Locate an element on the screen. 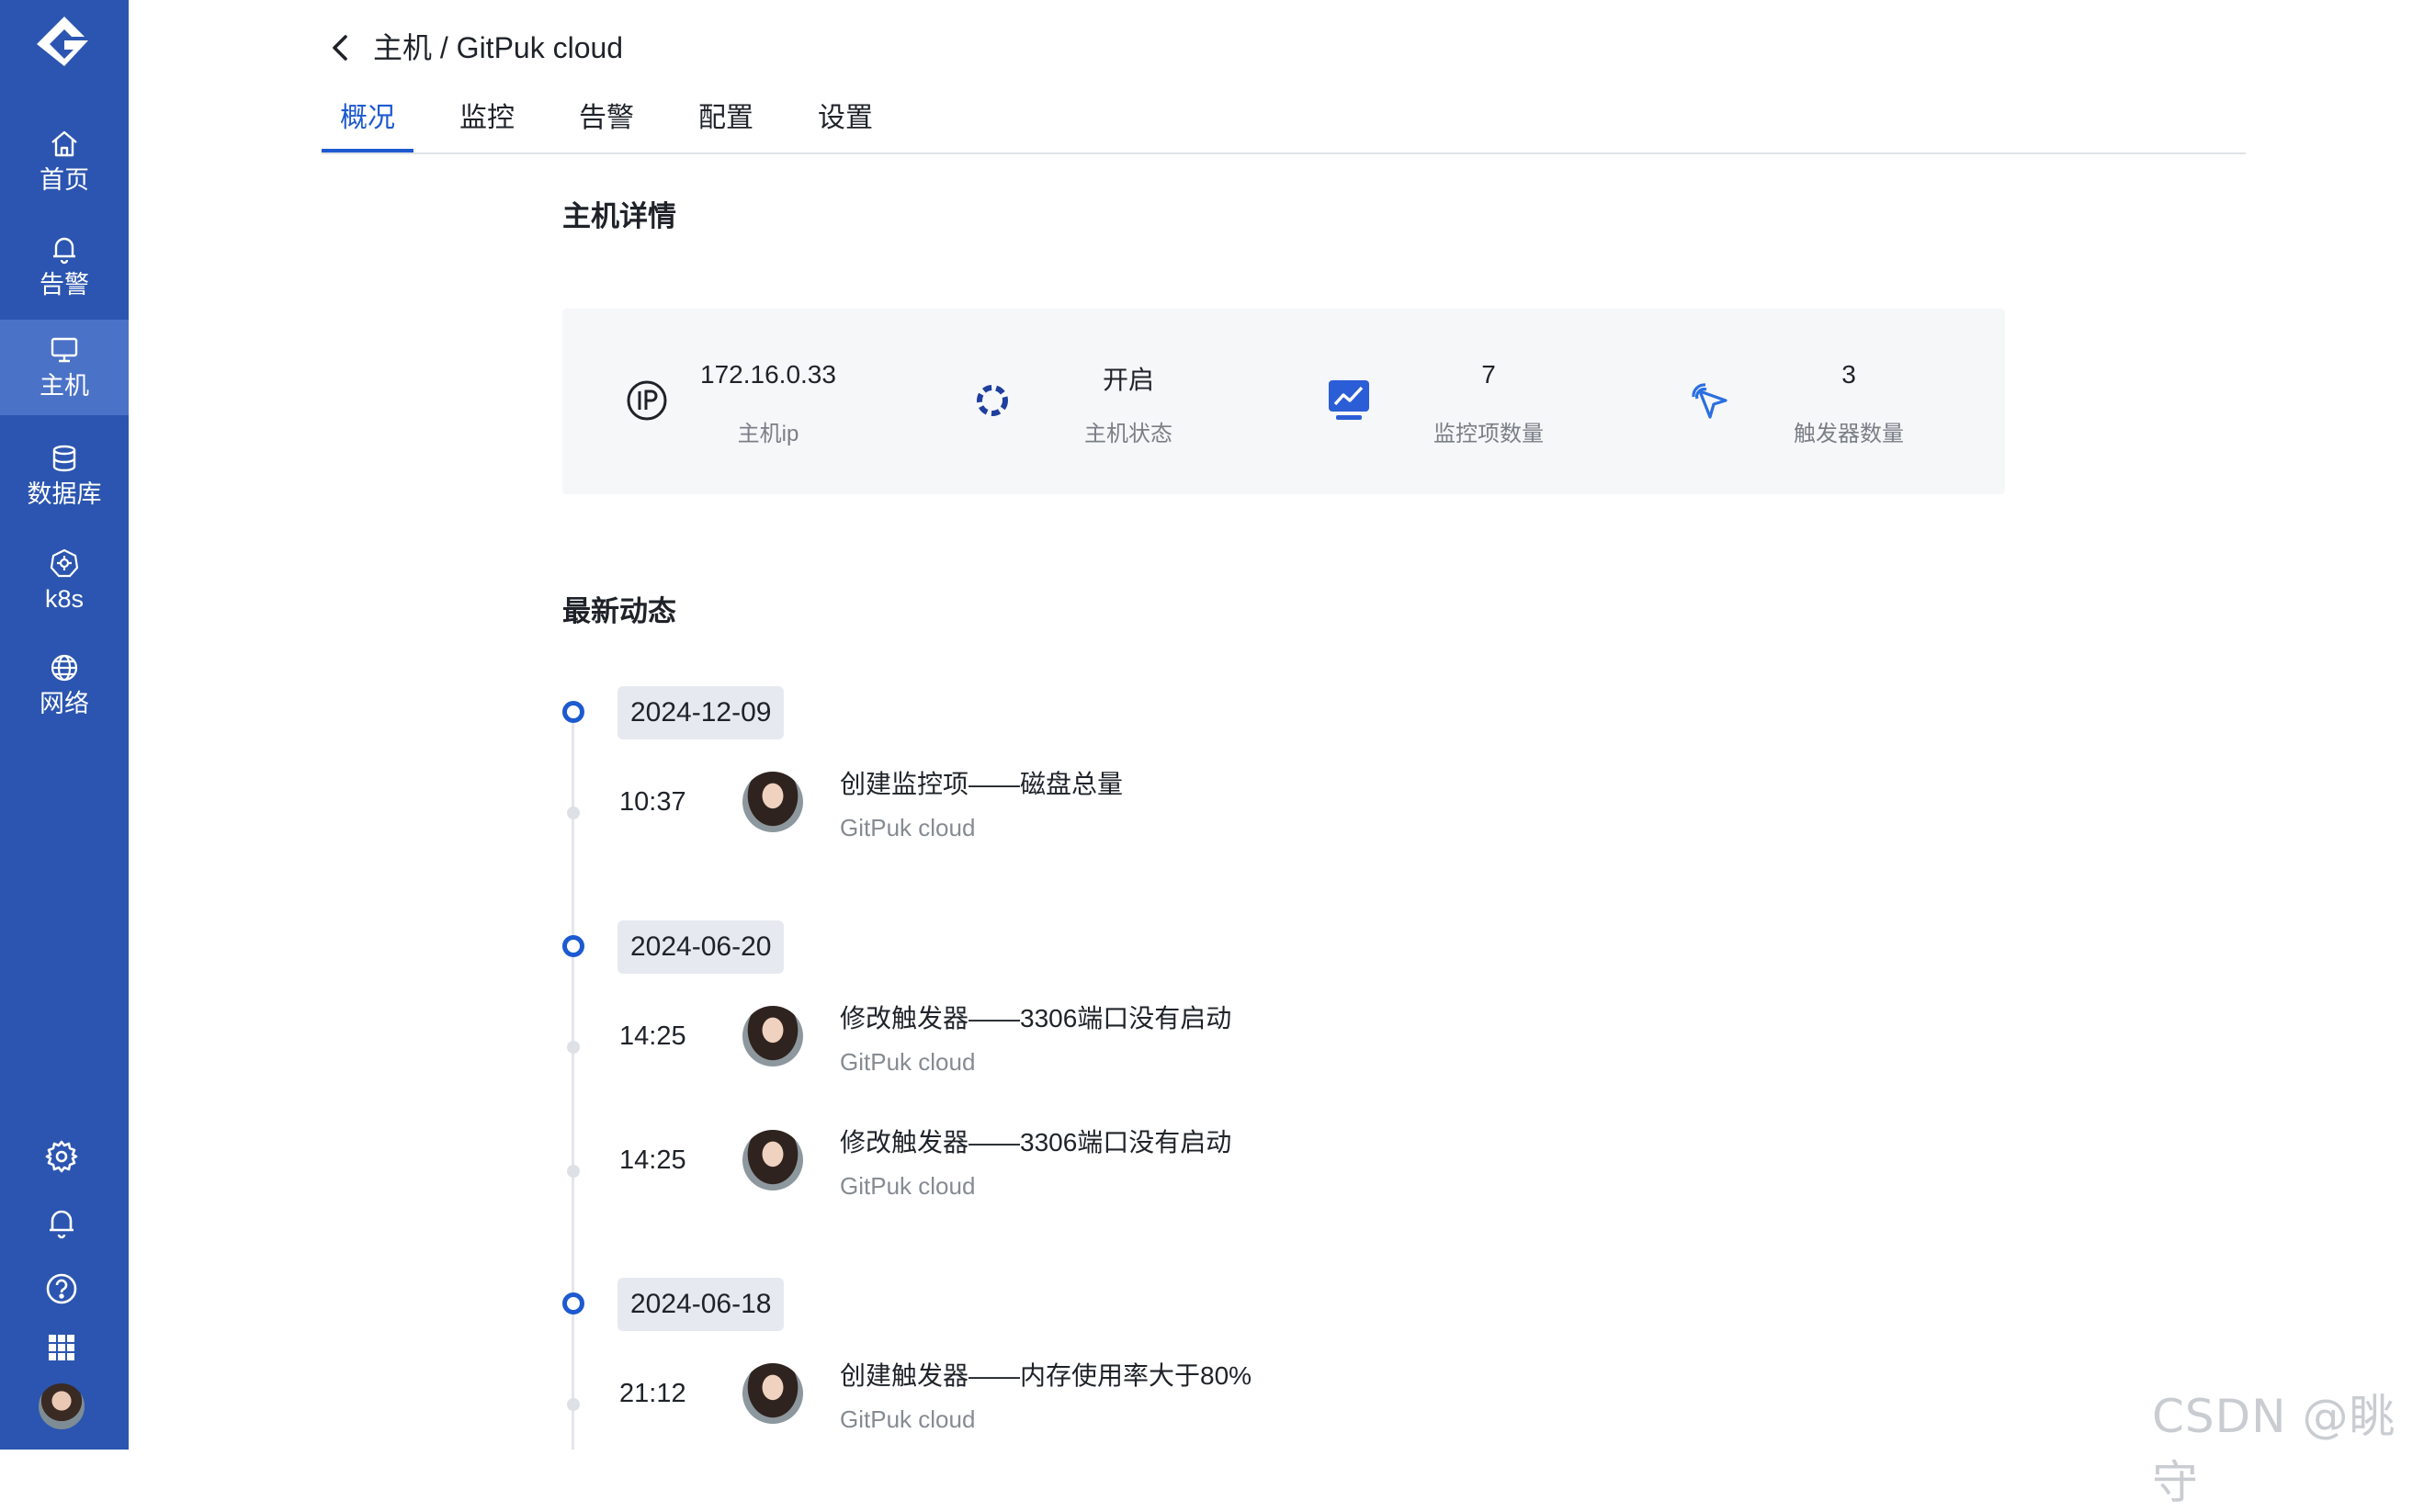  help-icon is located at coordinates (61, 1288).